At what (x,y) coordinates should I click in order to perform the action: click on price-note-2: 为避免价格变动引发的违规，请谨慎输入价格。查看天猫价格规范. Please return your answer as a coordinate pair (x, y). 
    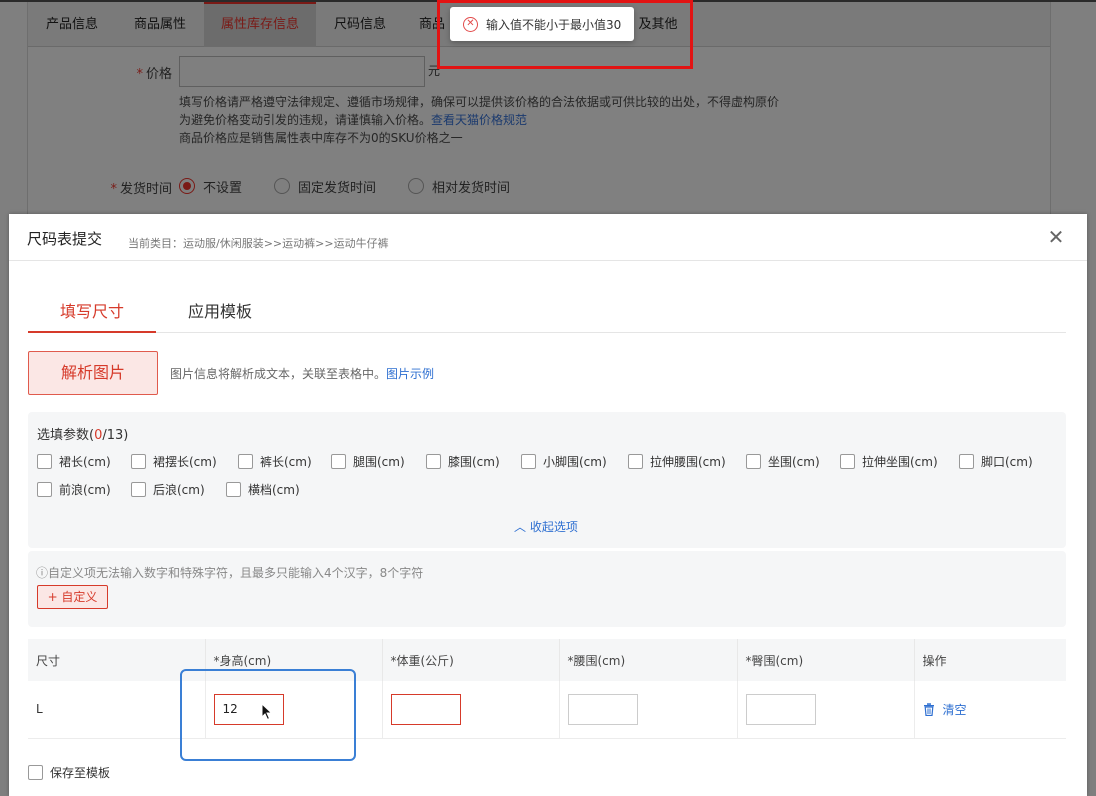
    Looking at the image, I should click on (353, 120).